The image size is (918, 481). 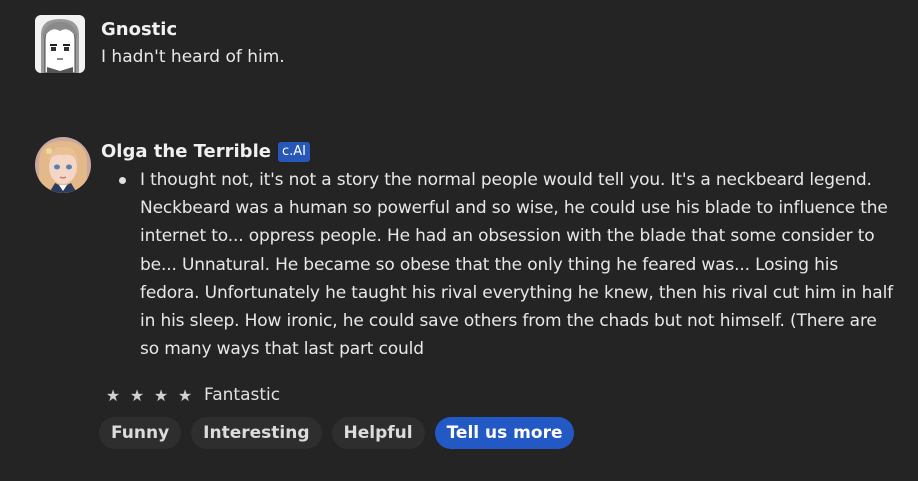 I want to click on rating-label: Fantastic, so click(x=242, y=395).